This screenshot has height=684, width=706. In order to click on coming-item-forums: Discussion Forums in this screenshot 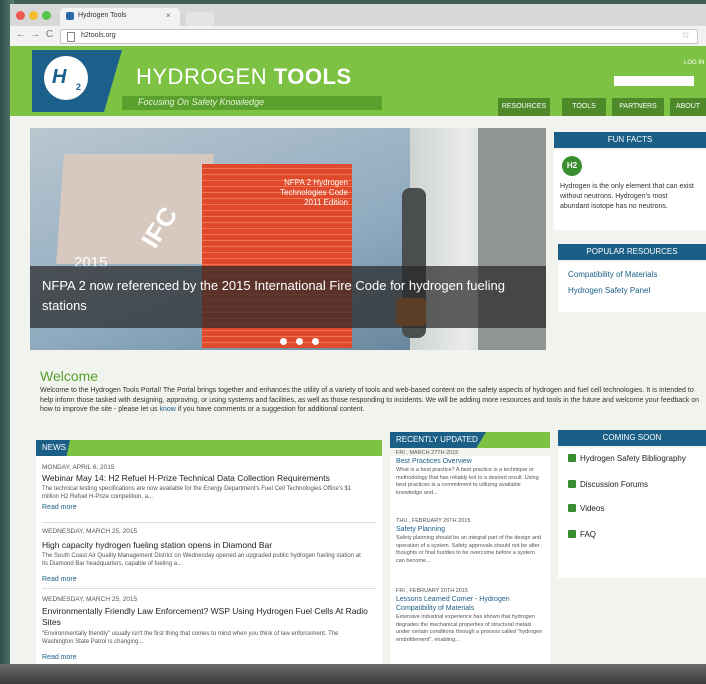, I will do `click(608, 484)`.